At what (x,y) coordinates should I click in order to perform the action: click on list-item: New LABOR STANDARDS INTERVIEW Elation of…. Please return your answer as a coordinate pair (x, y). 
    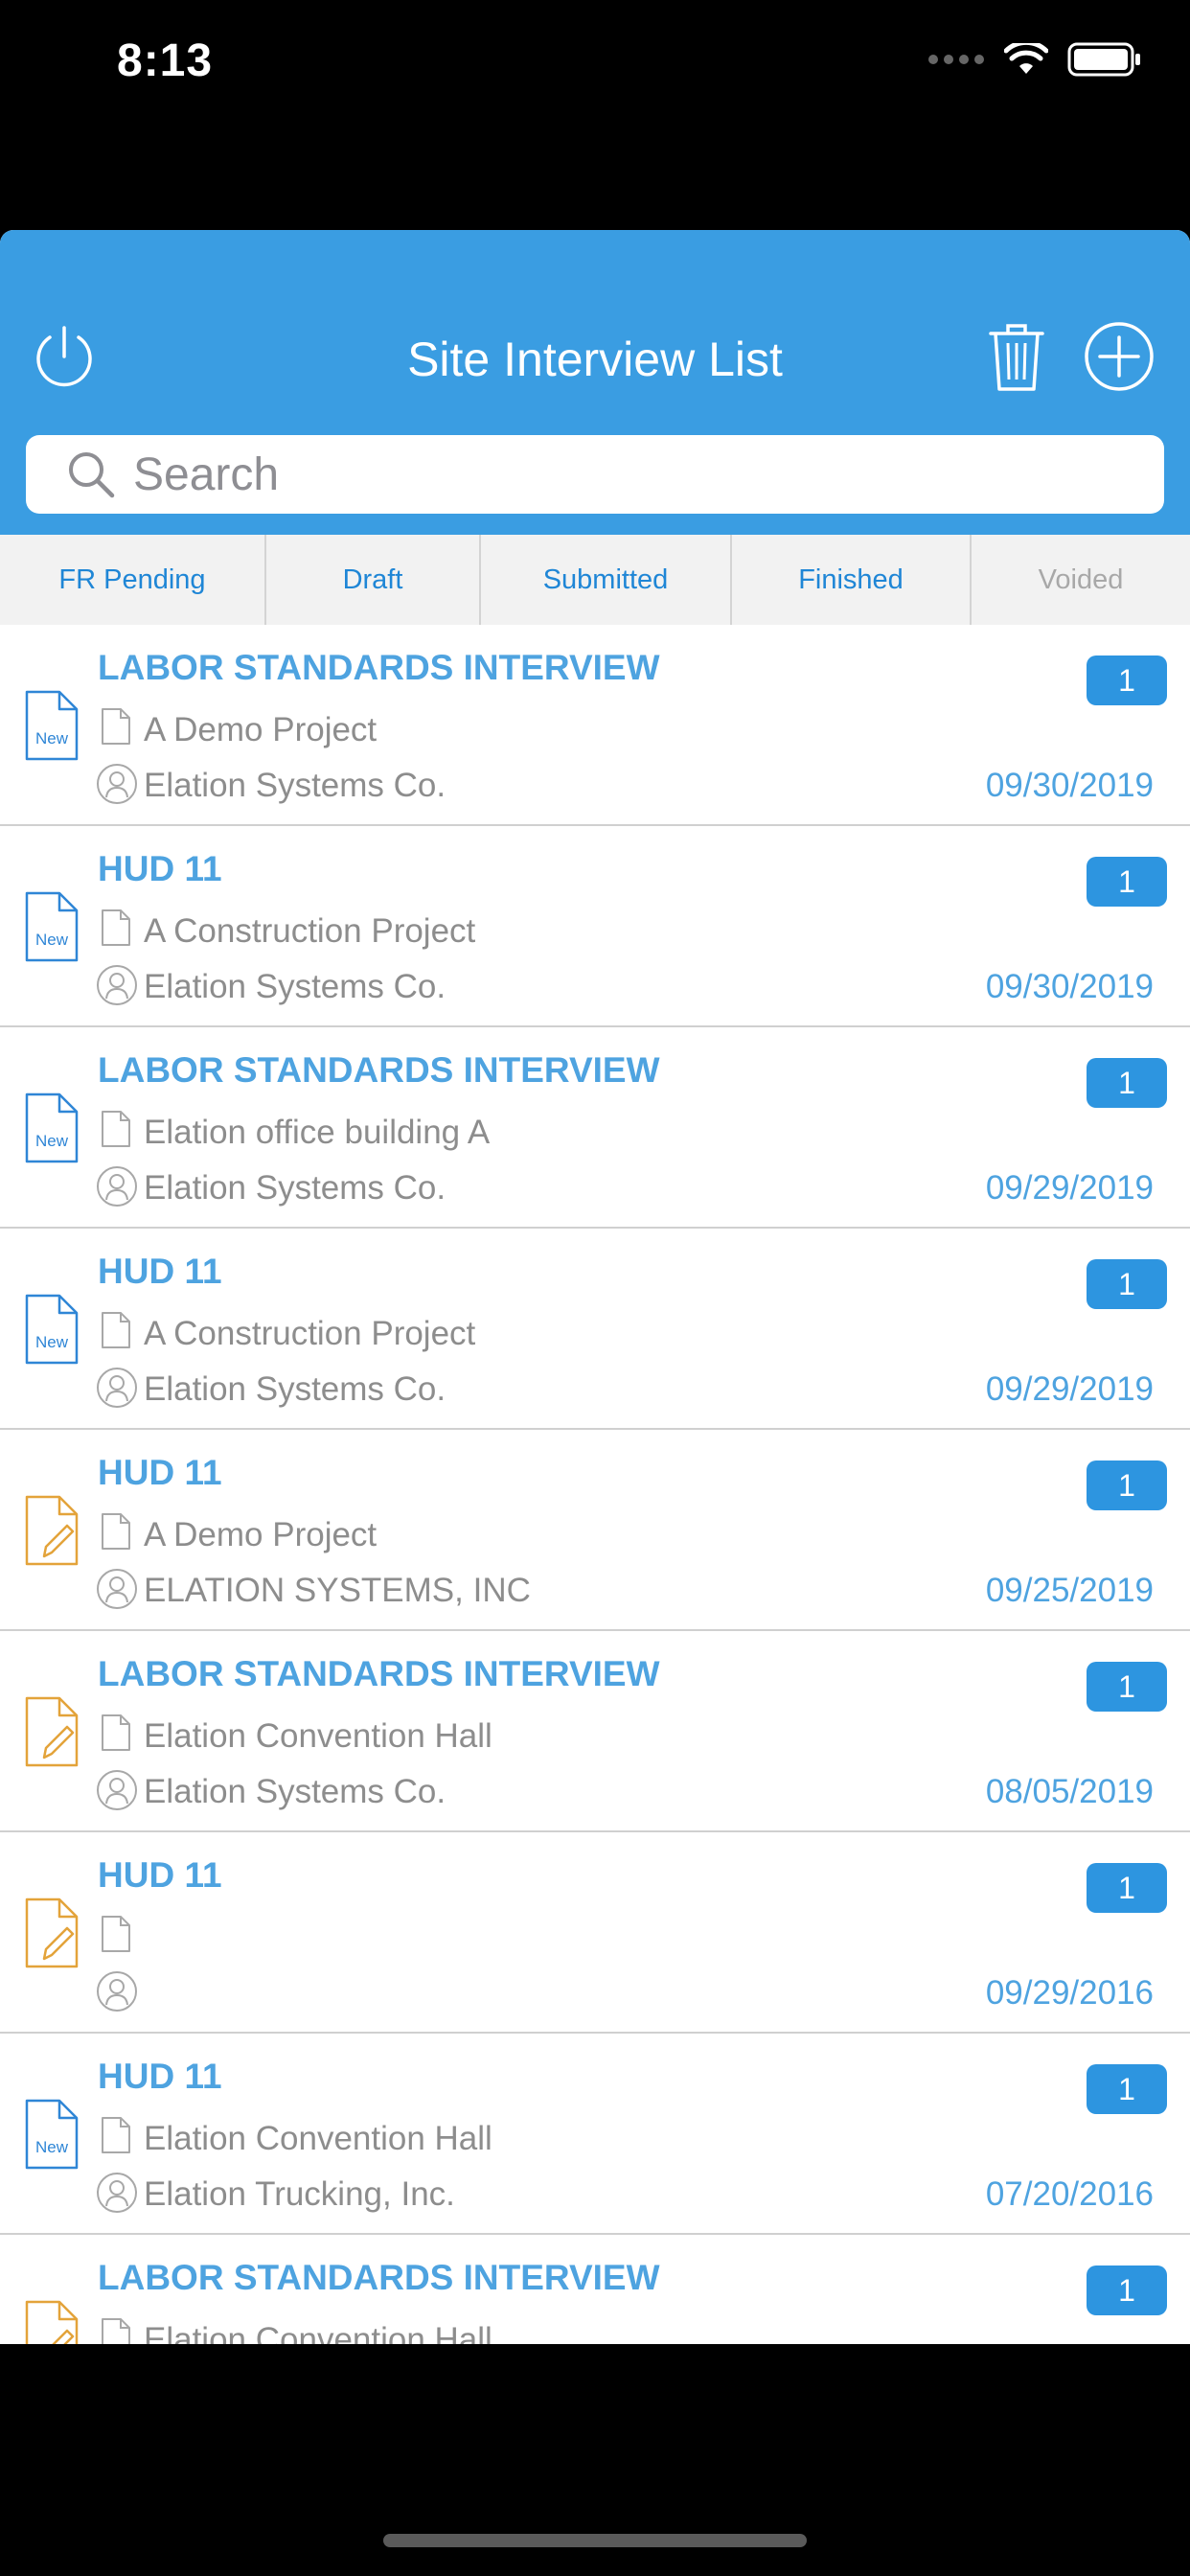
    Looking at the image, I should click on (595, 1128).